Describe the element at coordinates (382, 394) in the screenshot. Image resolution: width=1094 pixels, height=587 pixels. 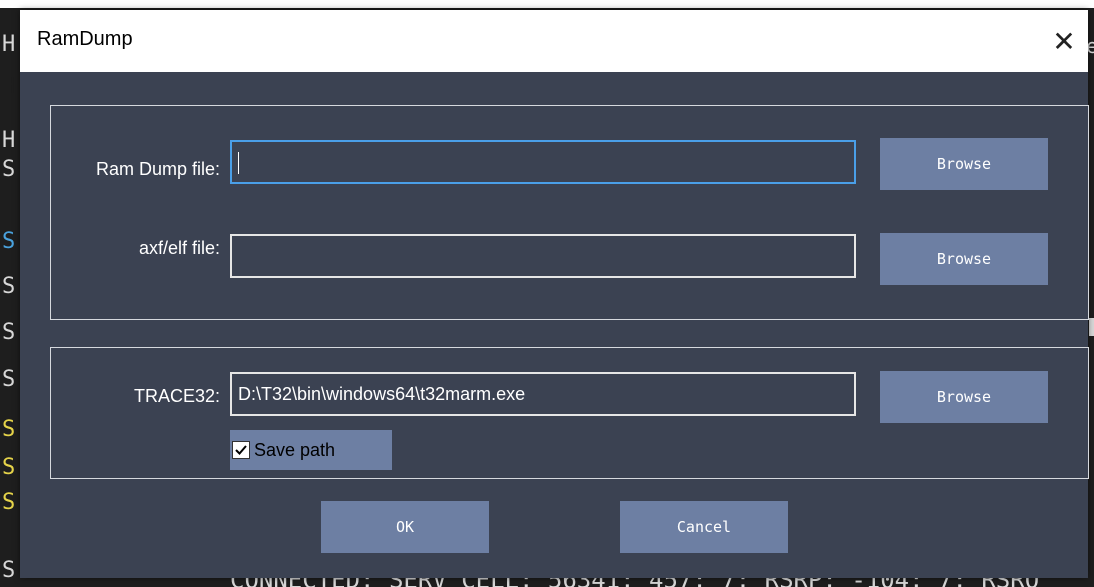
I see `trace32-value: D:\T32\bin\windows64\t32marm.exe` at that location.